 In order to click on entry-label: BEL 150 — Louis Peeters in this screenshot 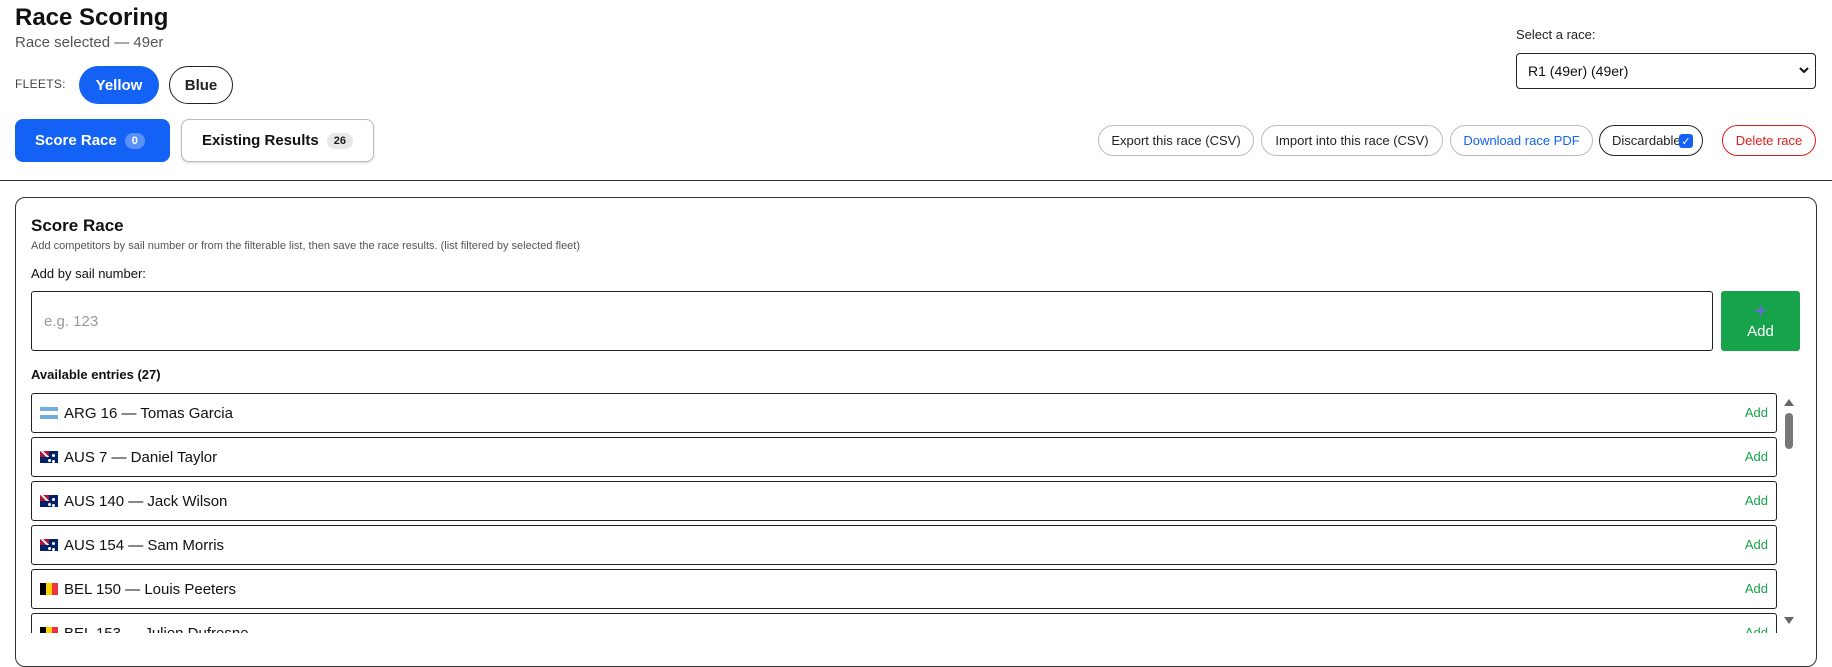, I will do `click(150, 589)`.